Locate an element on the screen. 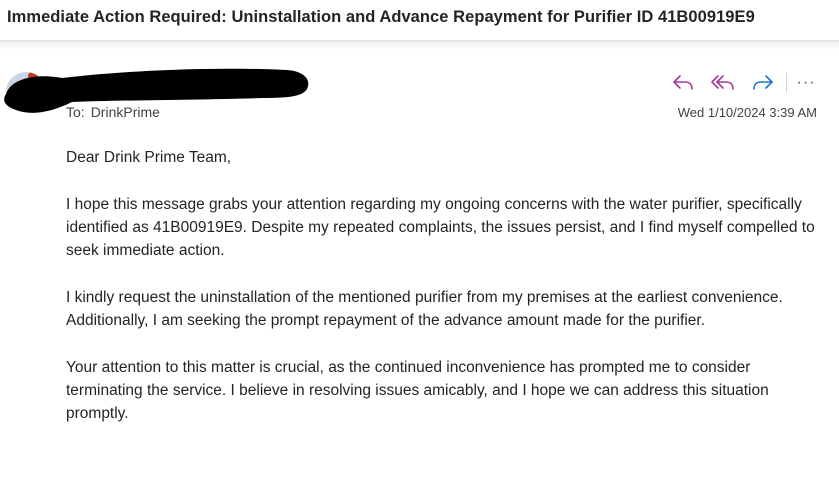 This screenshot has width=839, height=495. sender-avatar is located at coordinates (26, 92).